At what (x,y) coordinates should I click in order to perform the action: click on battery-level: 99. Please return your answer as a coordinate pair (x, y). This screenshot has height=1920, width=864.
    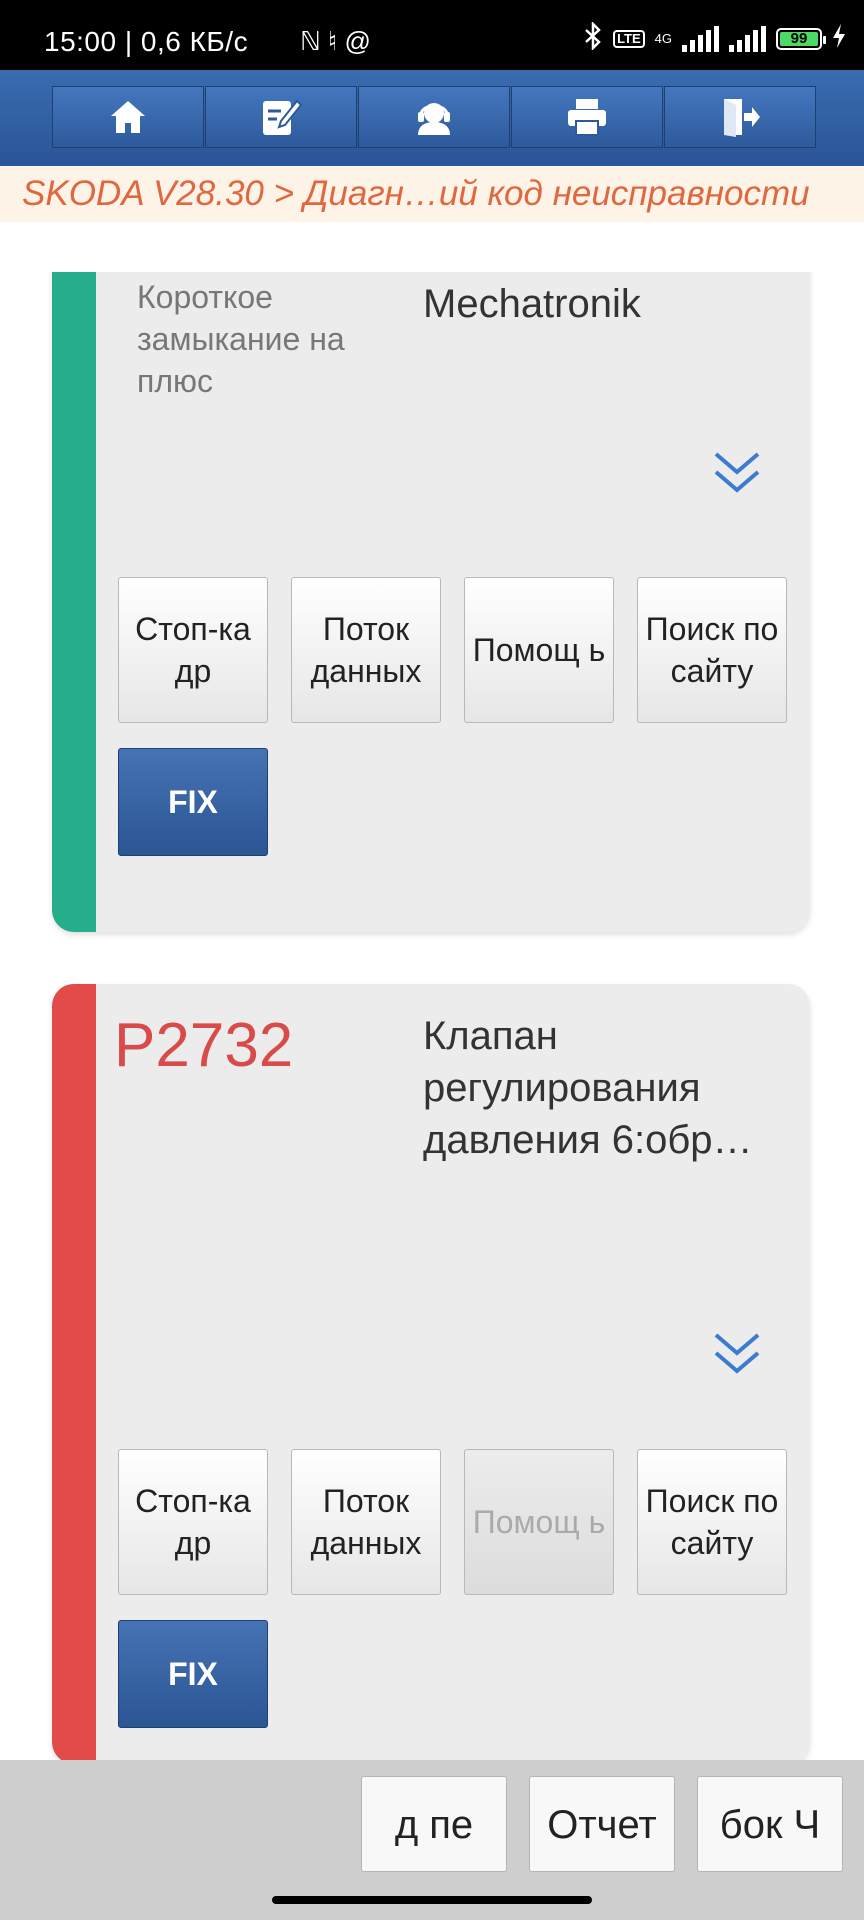
    Looking at the image, I should click on (799, 38).